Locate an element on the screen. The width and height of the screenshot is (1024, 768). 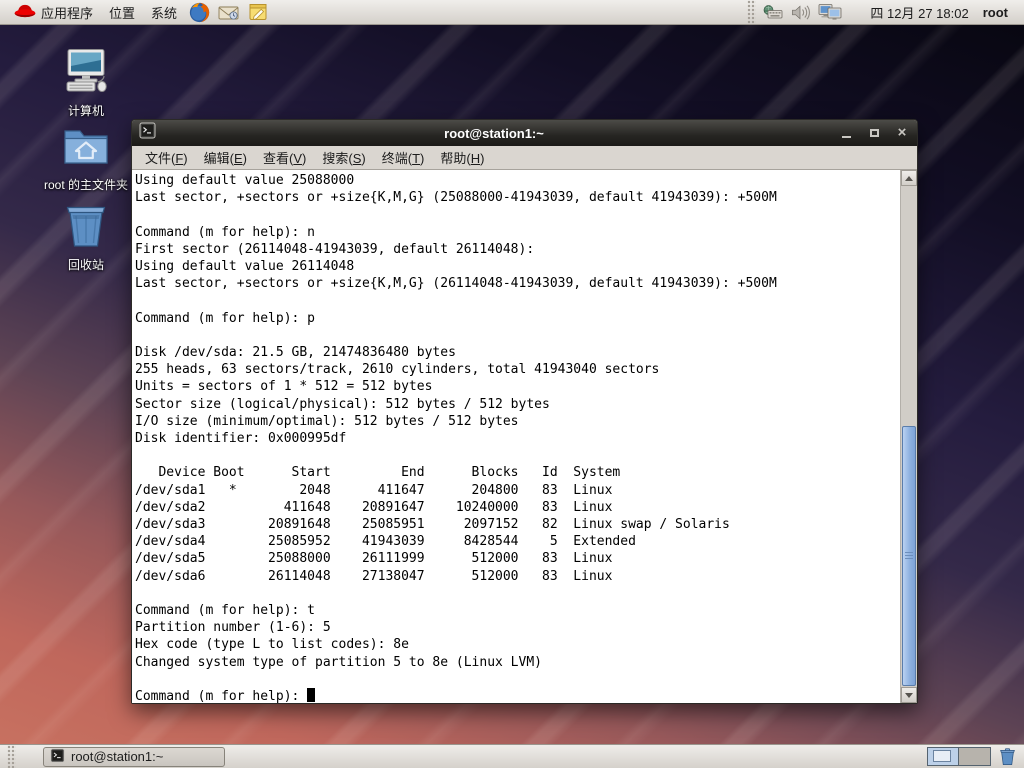
evolution-mail-launcher-icon is located at coordinates (228, 12).